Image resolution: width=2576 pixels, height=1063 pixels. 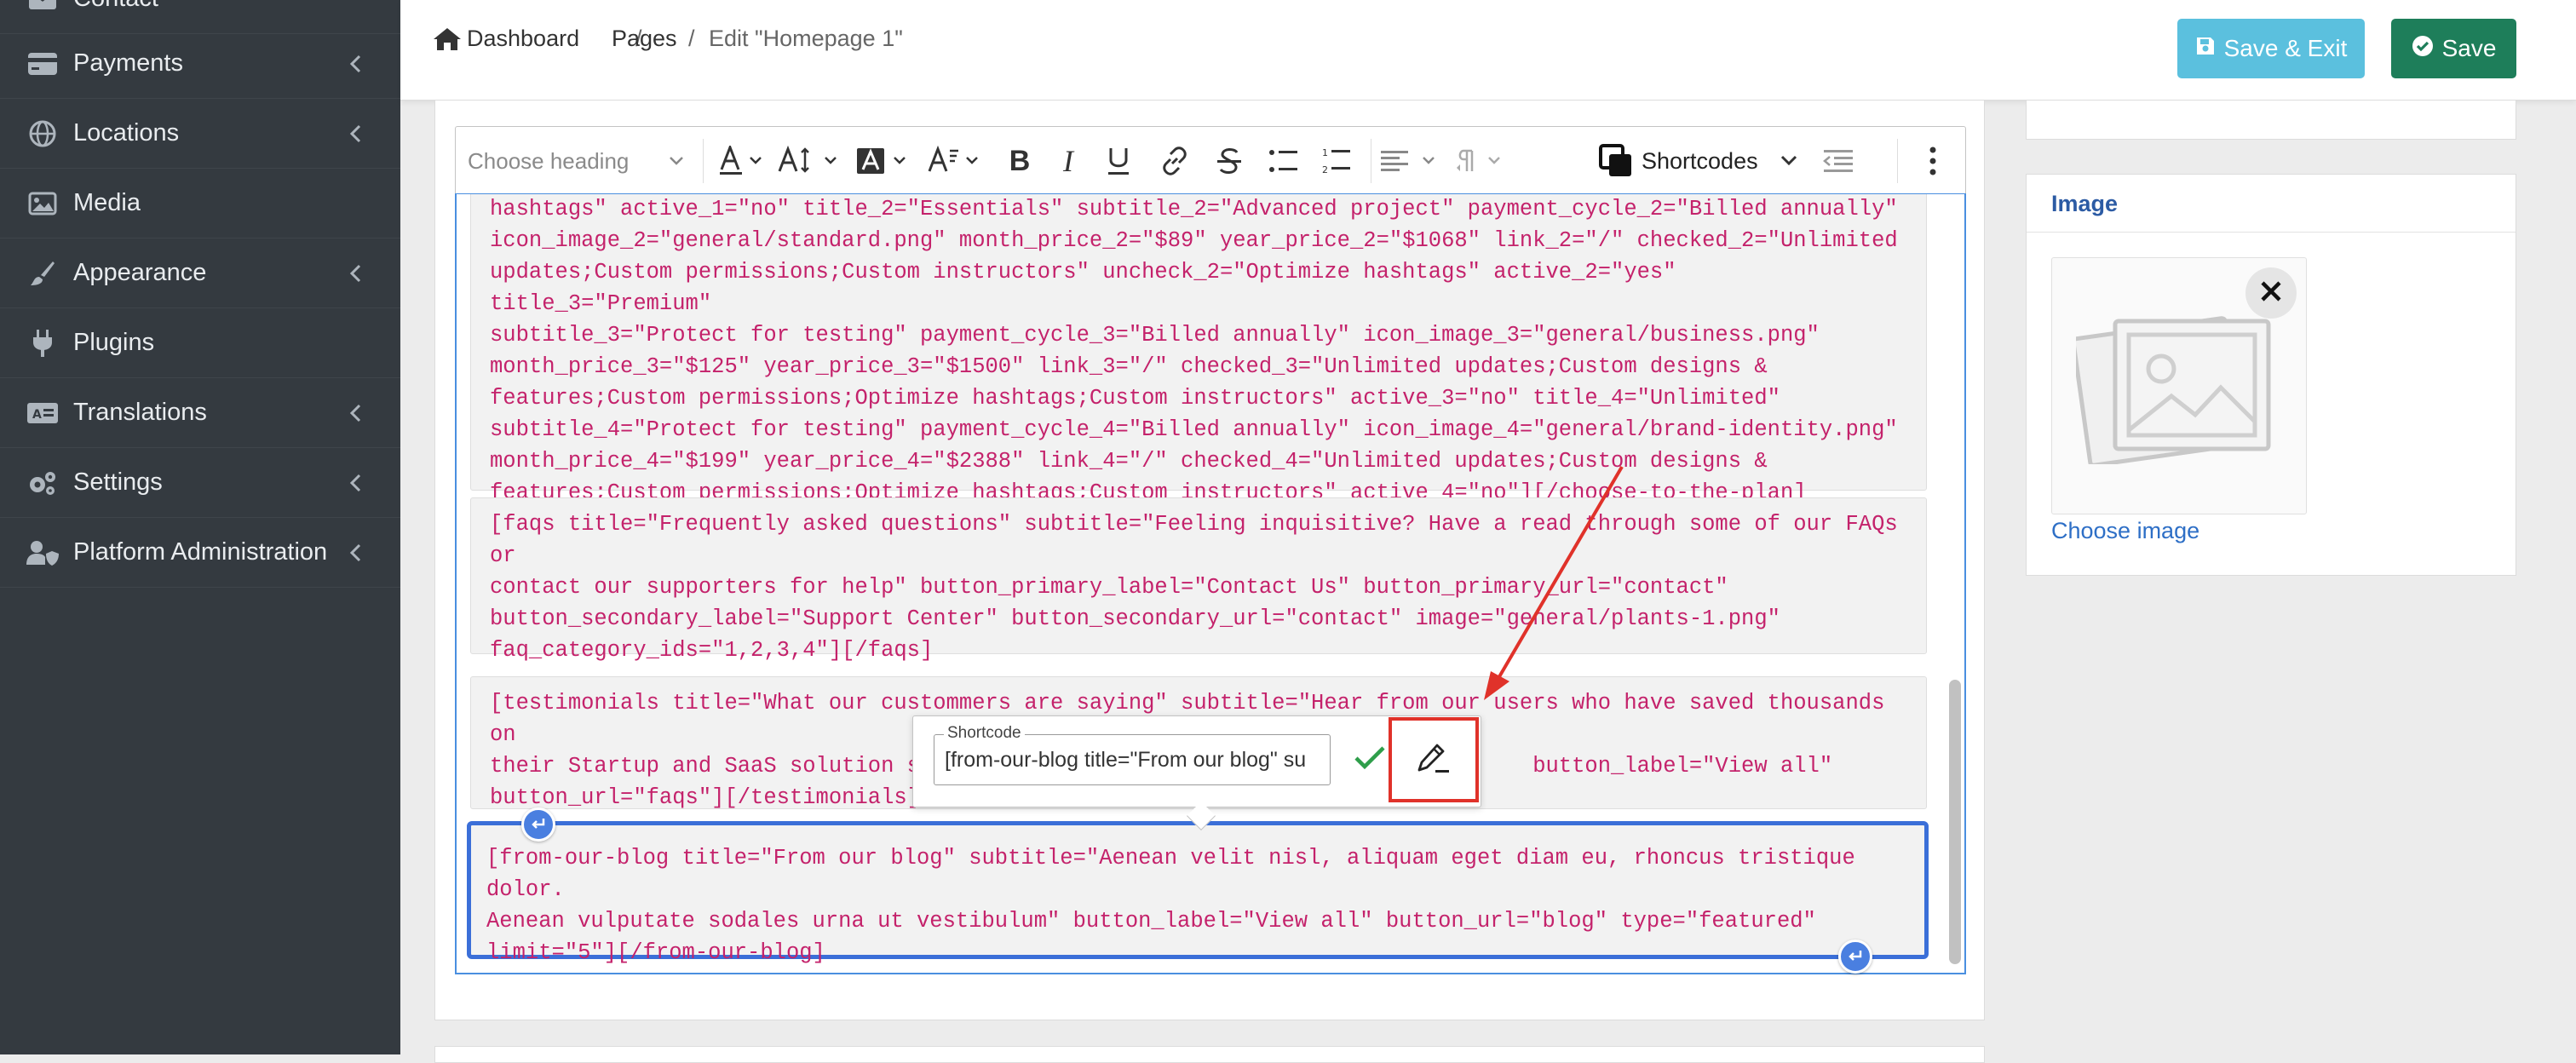 I want to click on sidebar-item-label: Contact, so click(x=116, y=6).